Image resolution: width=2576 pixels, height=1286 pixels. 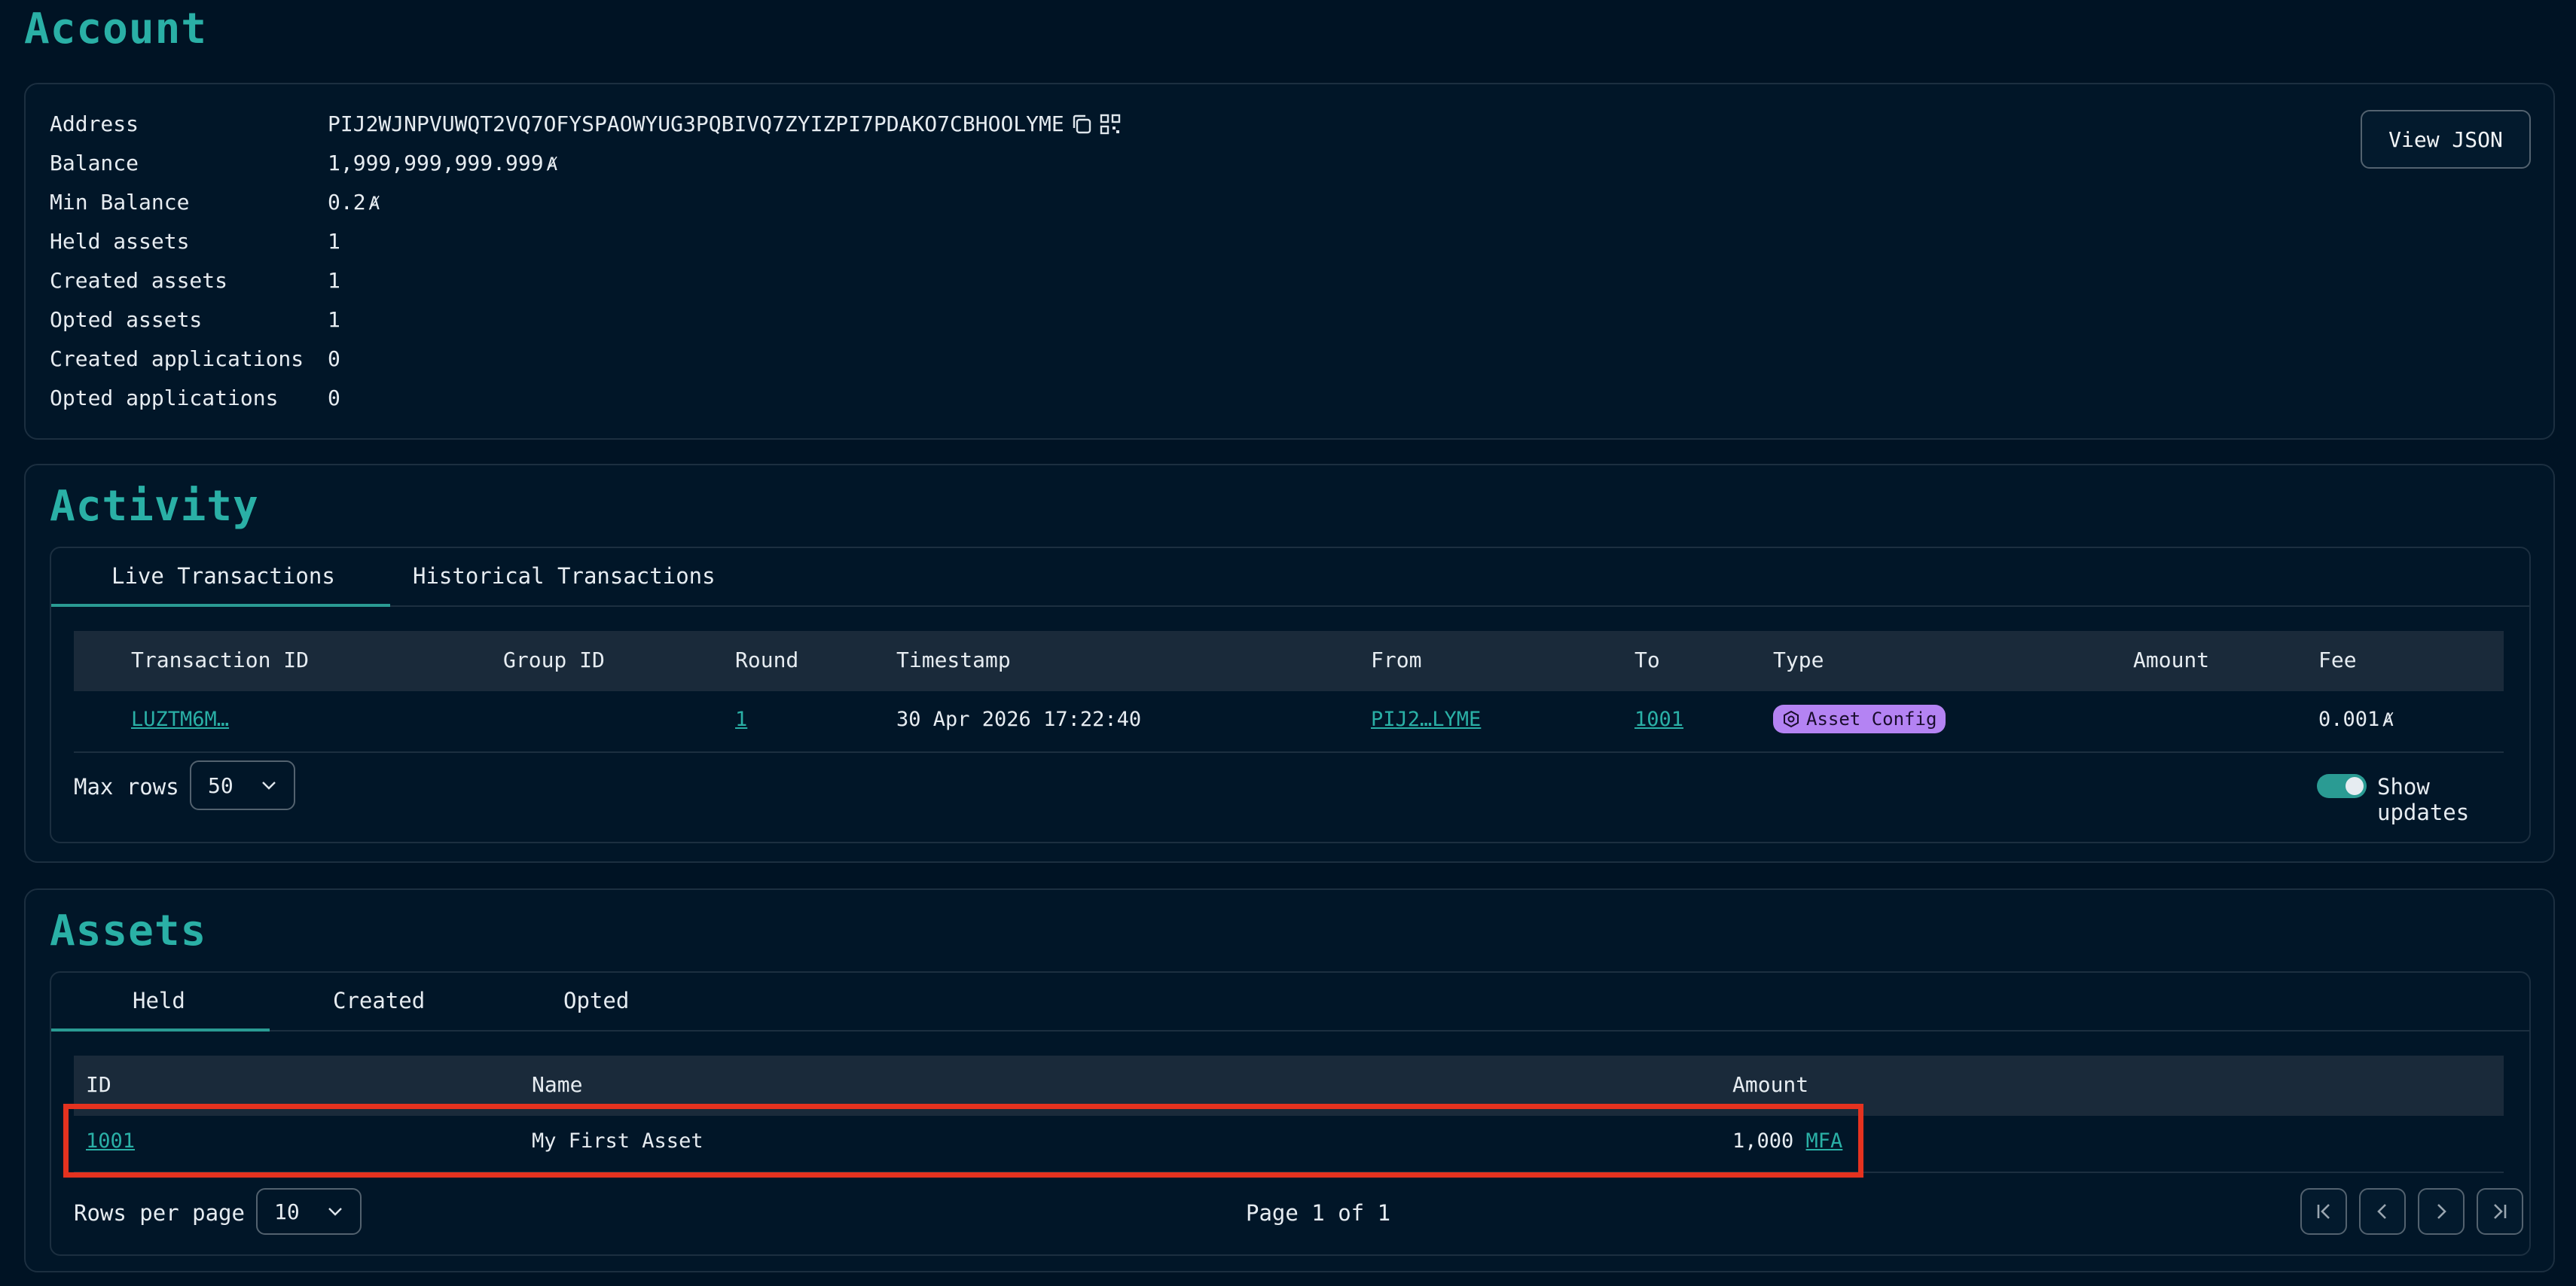 I want to click on type-badge: Asset Config, so click(x=1860, y=719).